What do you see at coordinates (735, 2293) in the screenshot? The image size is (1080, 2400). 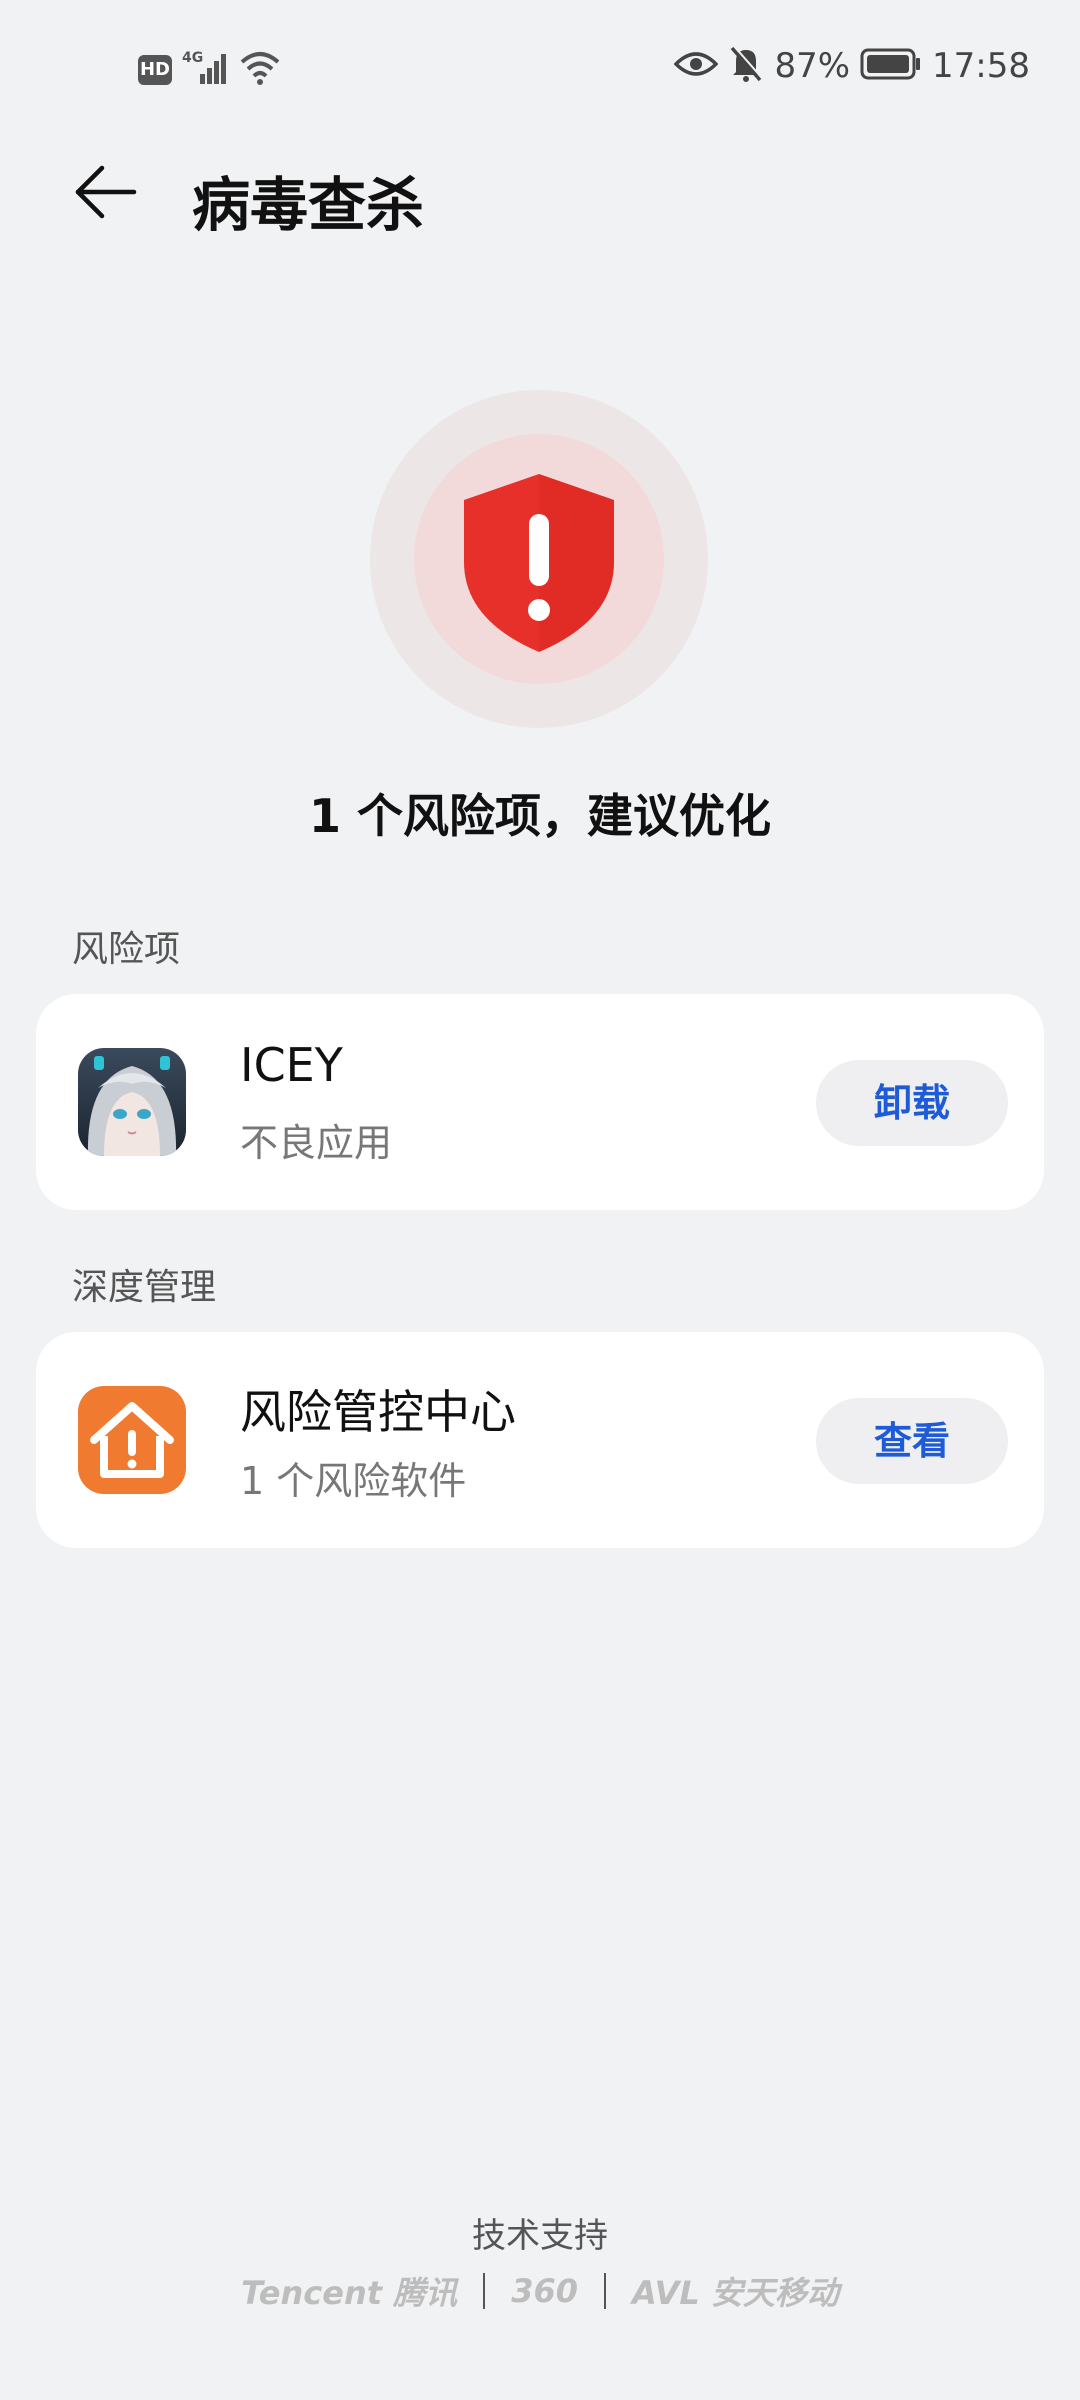 I see `antiy-logo: AVL 安天移动` at bounding box center [735, 2293].